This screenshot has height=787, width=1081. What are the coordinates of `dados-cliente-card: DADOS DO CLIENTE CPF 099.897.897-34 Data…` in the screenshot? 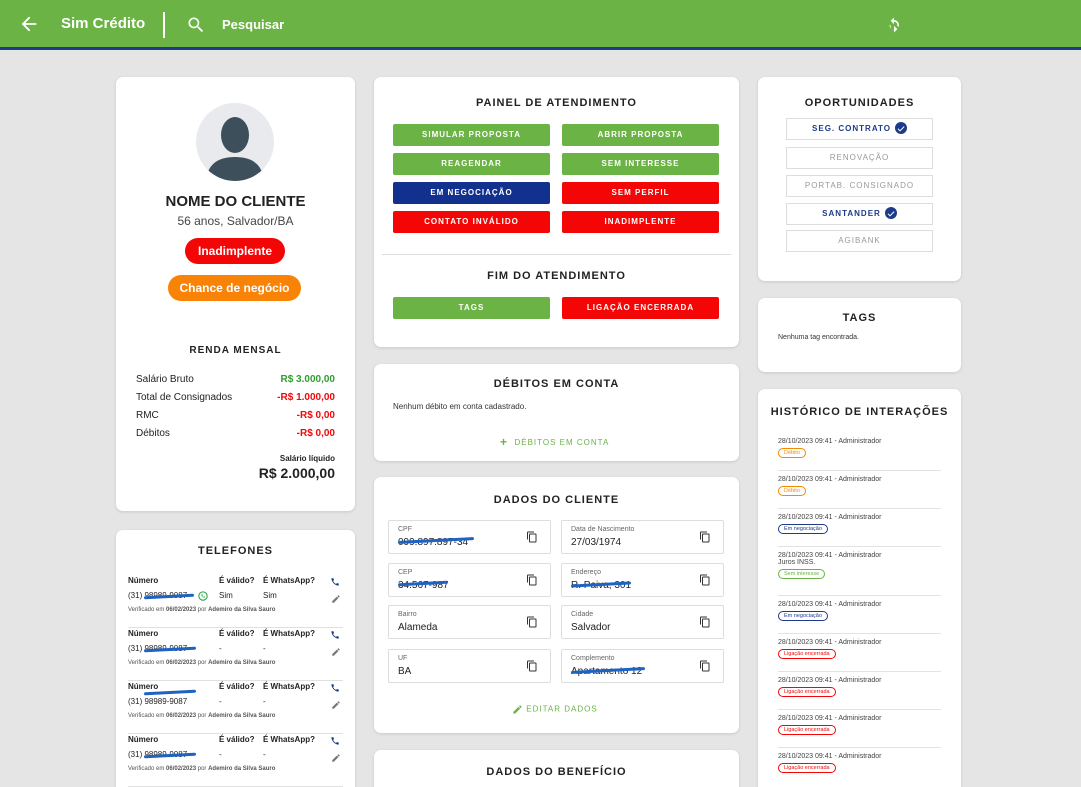 It's located at (556, 605).